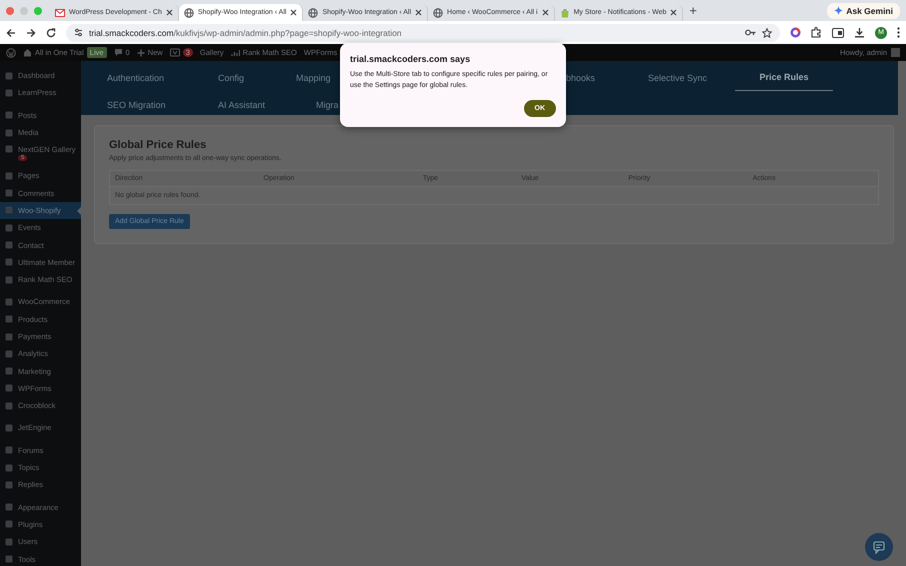  I want to click on bar-chart-icon, so click(235, 52).